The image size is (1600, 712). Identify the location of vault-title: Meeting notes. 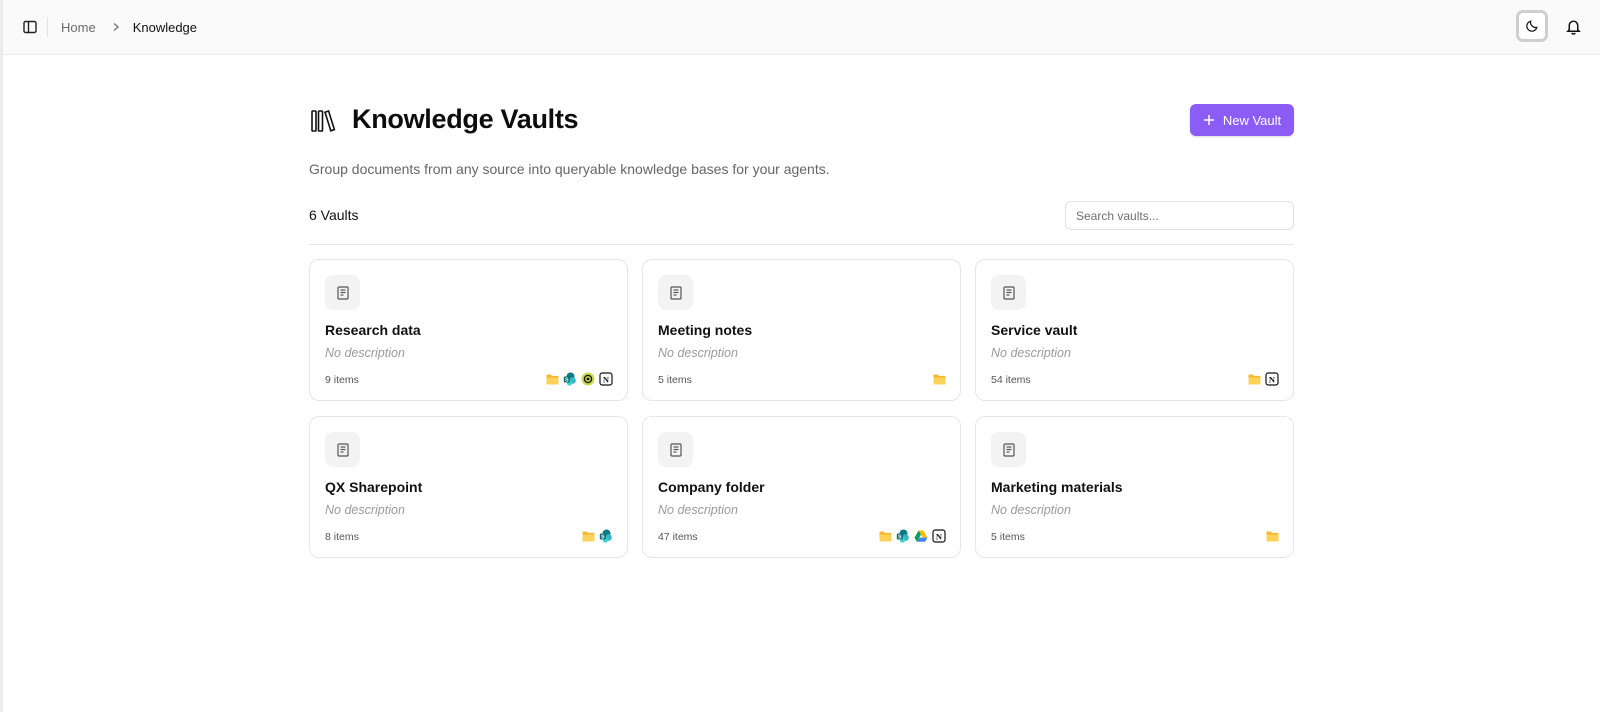
(705, 330).